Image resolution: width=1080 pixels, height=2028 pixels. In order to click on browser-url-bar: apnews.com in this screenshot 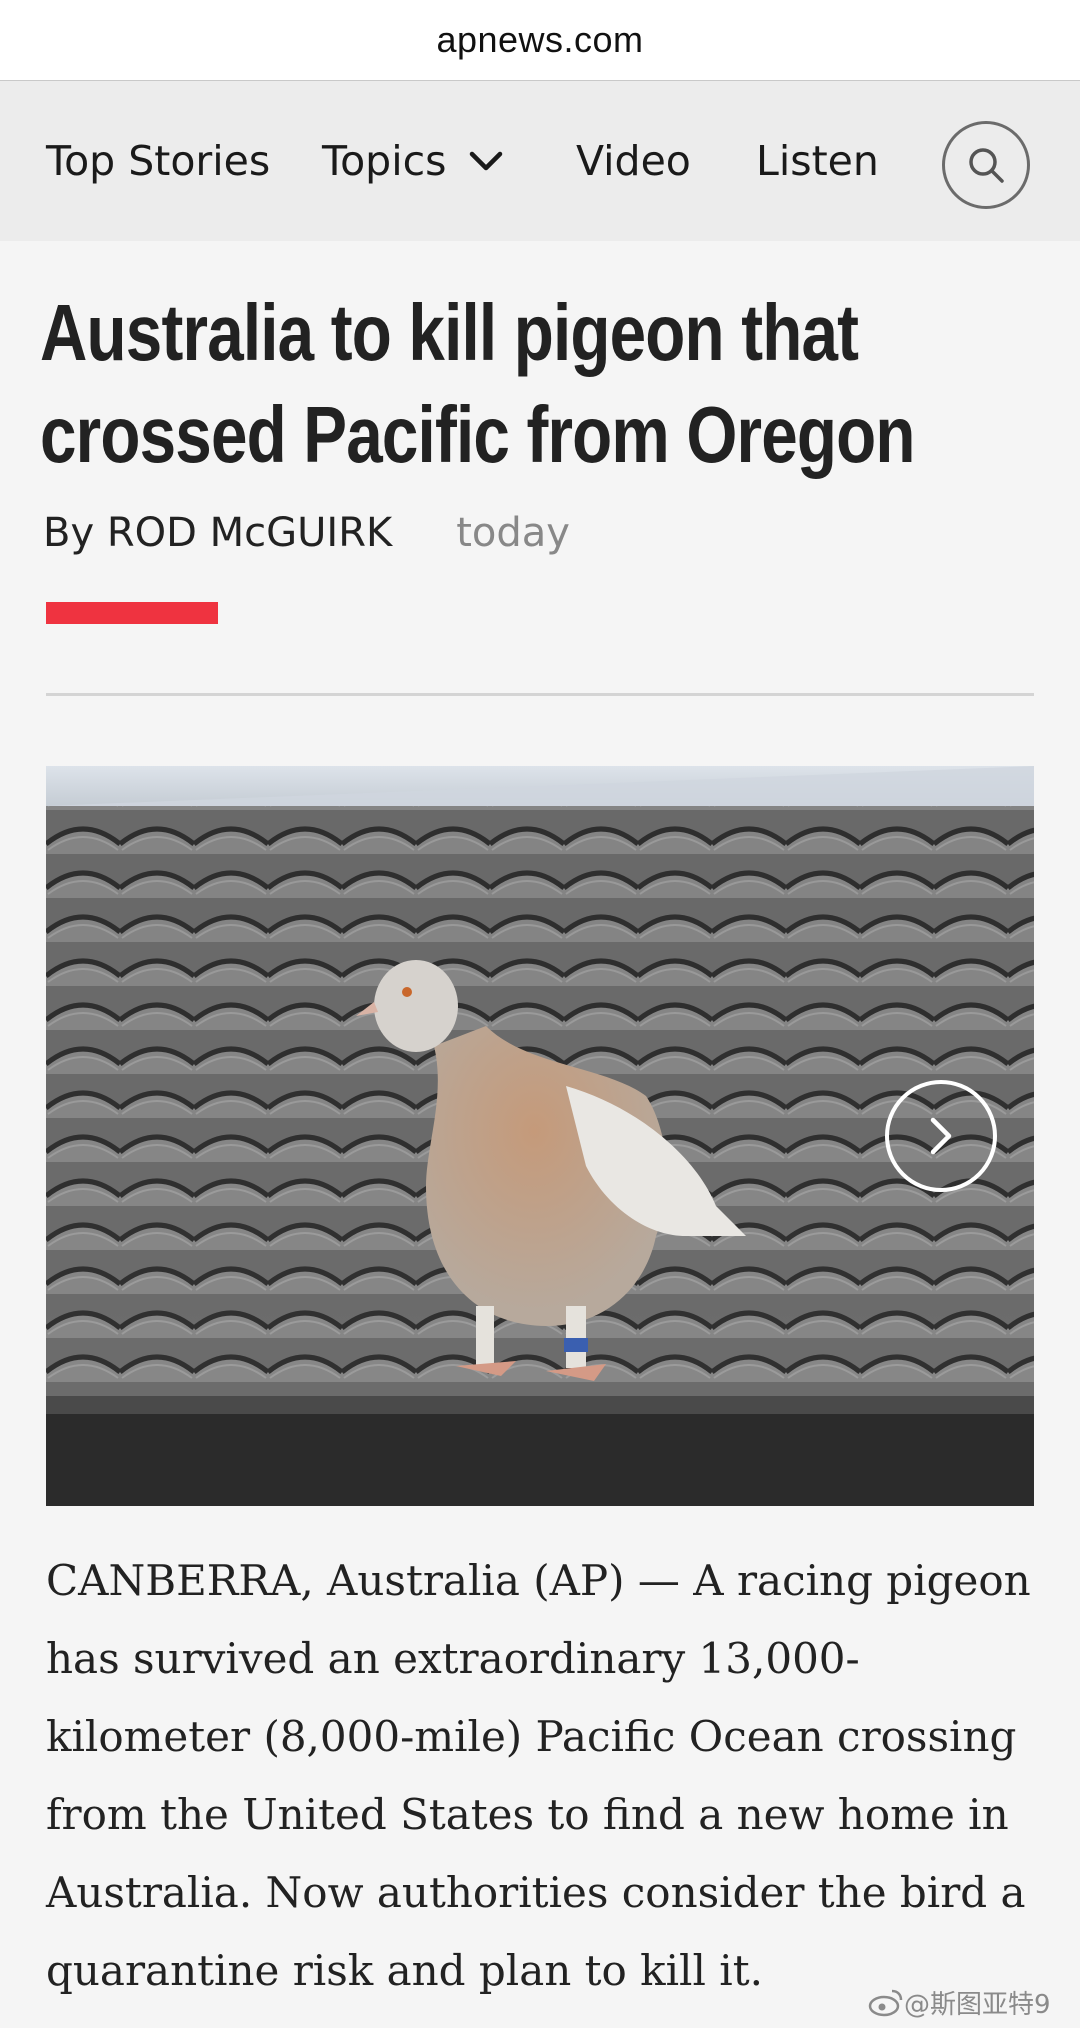, I will do `click(540, 40)`.